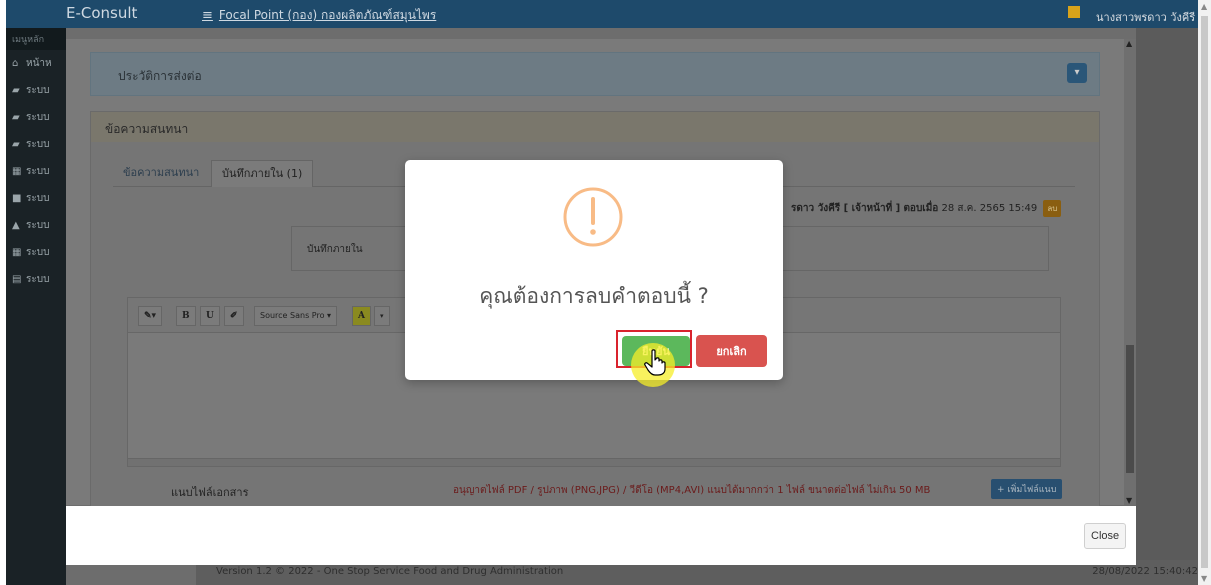  Describe the element at coordinates (595, 127) in the screenshot. I see `conversation-panel-header: ข้อความสนทนา` at that location.